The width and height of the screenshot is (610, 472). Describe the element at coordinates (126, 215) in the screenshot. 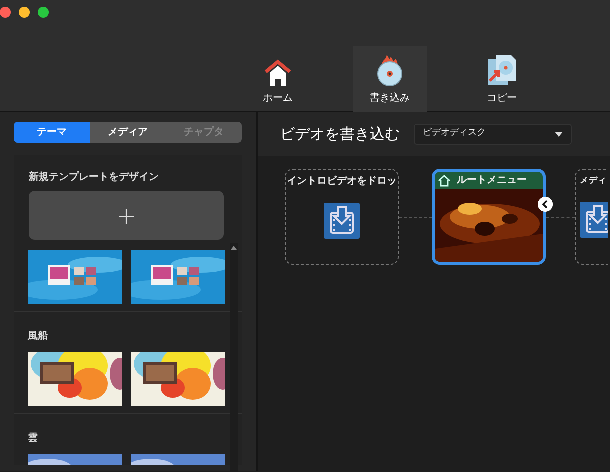

I see `add-template-button: +` at that location.